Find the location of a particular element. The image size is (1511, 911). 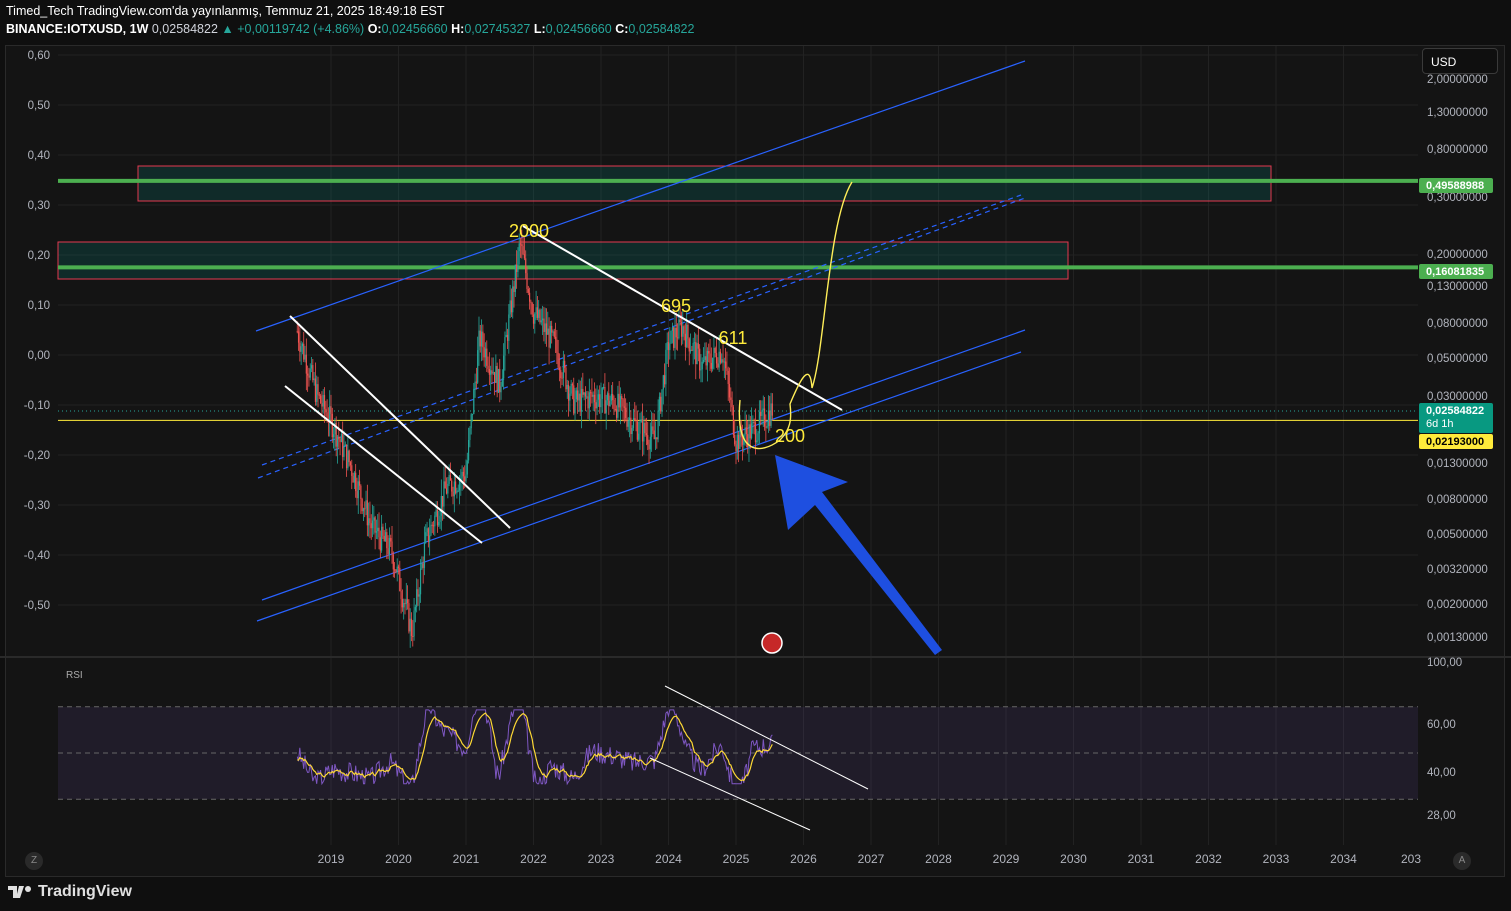

x-axis-tick: 2028 is located at coordinates (938, 859).